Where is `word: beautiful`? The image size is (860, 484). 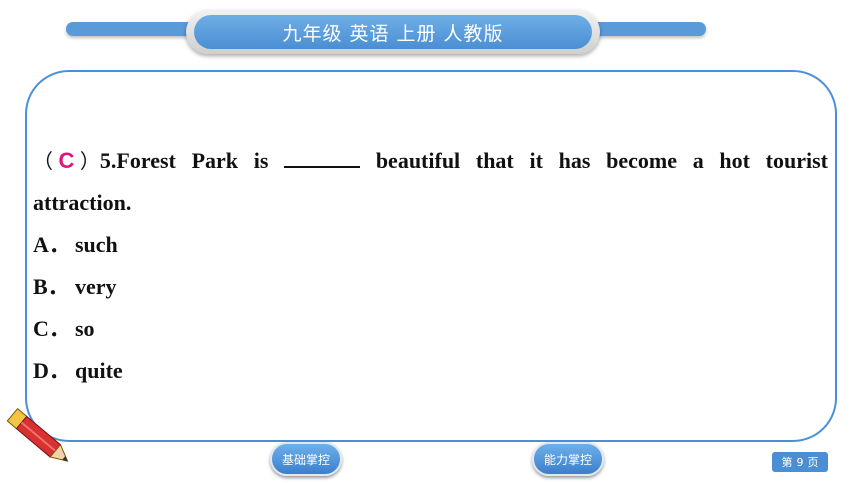 word: beautiful is located at coordinates (418, 160).